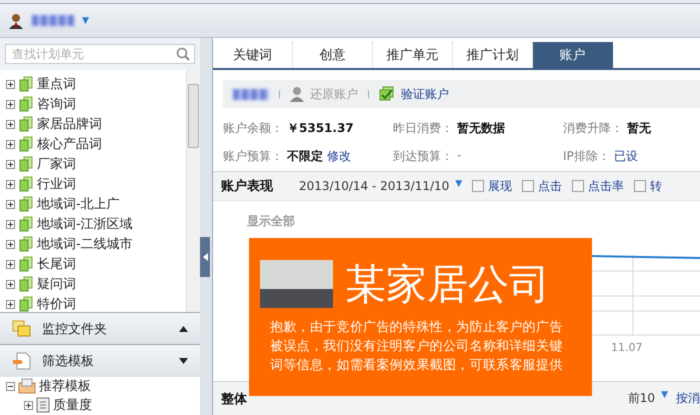 Image resolution: width=700 pixels, height=415 pixels. Describe the element at coordinates (205, 256) in the screenshot. I see `collapse-handle` at that location.